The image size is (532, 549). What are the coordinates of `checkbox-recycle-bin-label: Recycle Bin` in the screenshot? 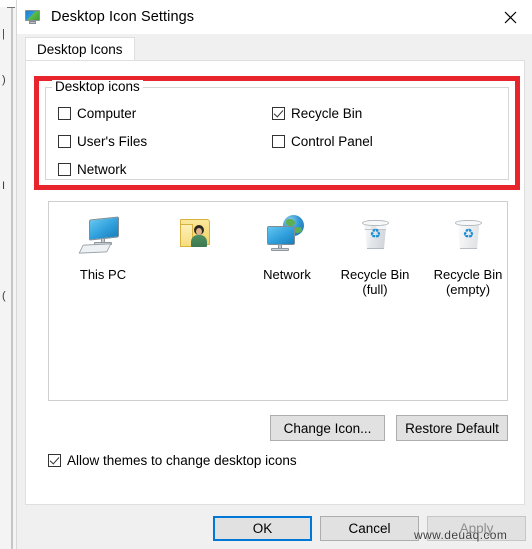 It's located at (327, 113).